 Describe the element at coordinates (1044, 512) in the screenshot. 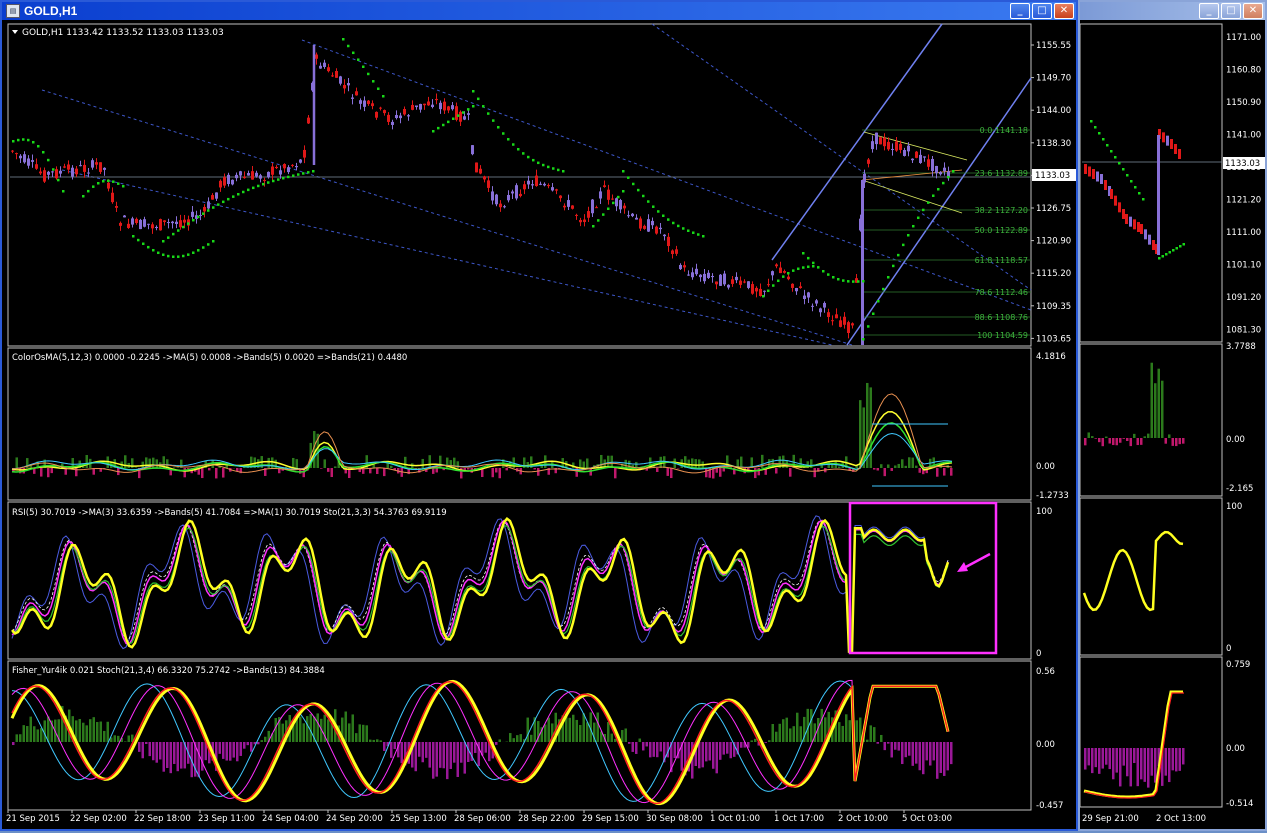

I see `rsi-tick-top: 100` at that location.